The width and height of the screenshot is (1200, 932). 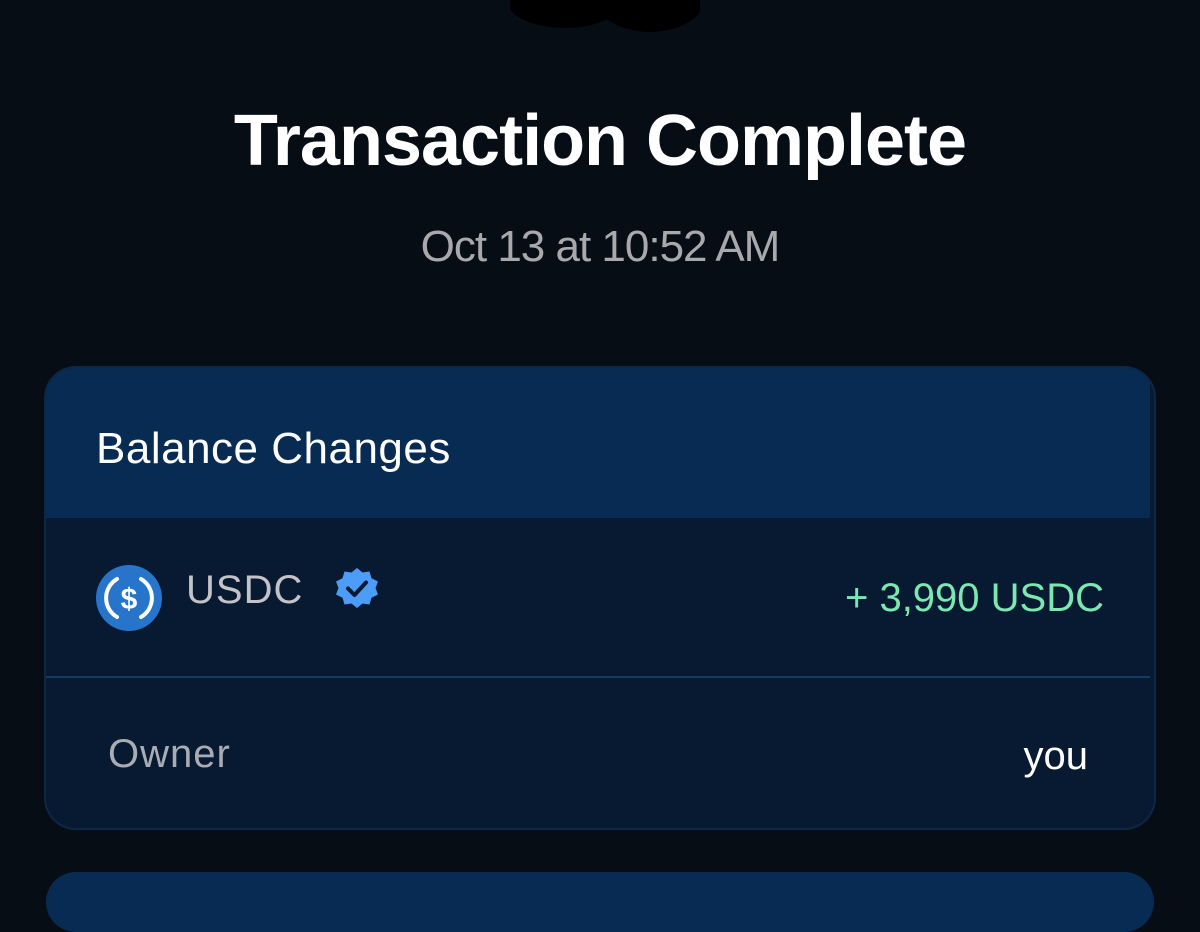 I want to click on owner-value: you, so click(x=1056, y=756).